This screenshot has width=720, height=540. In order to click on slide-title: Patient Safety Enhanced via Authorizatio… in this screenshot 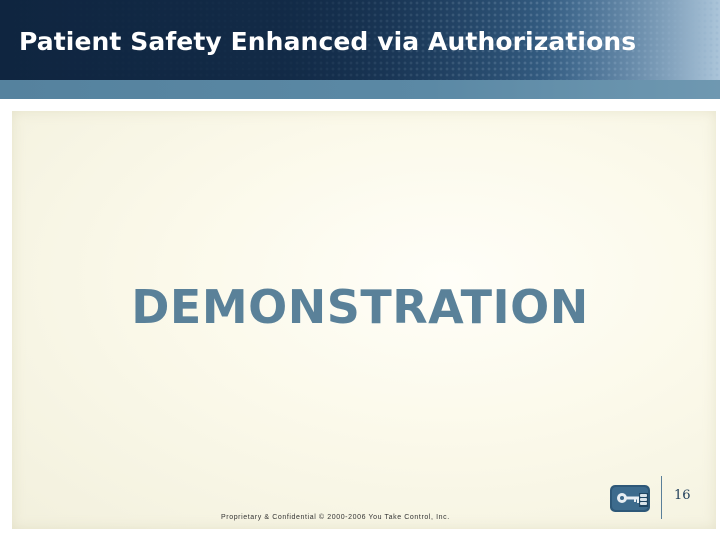, I will do `click(328, 41)`.